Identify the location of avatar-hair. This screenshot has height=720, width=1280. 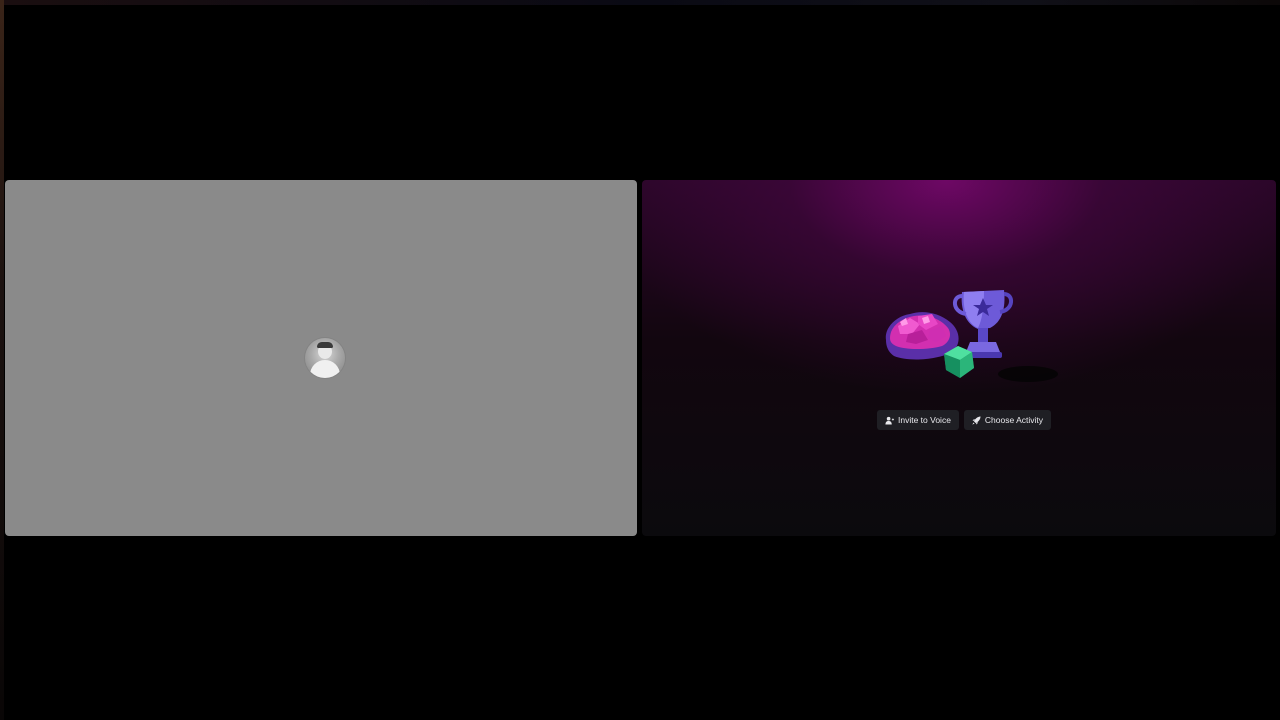
(325, 345).